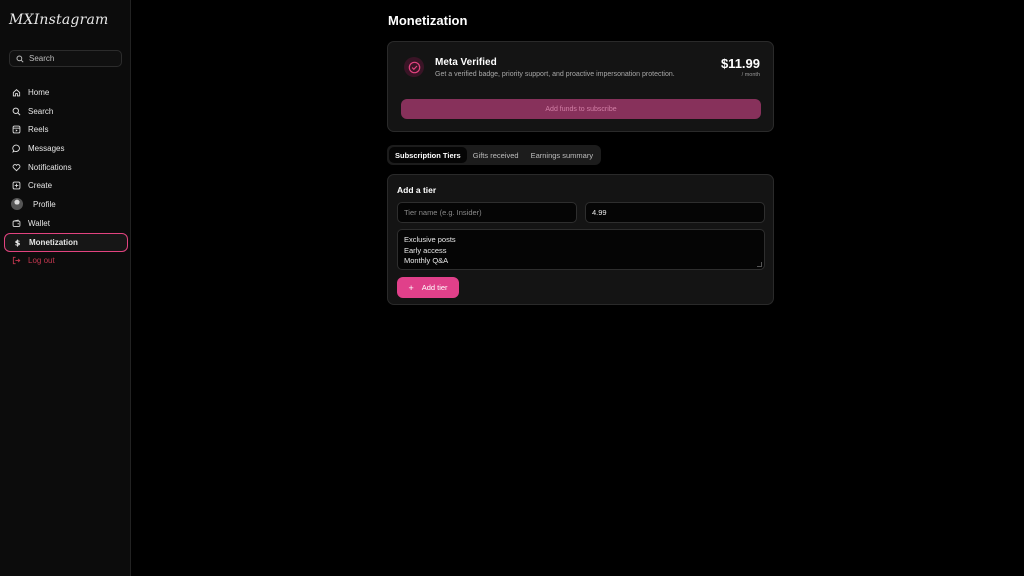  I want to click on sidebar-item-wallet: Wallet, so click(66, 223).